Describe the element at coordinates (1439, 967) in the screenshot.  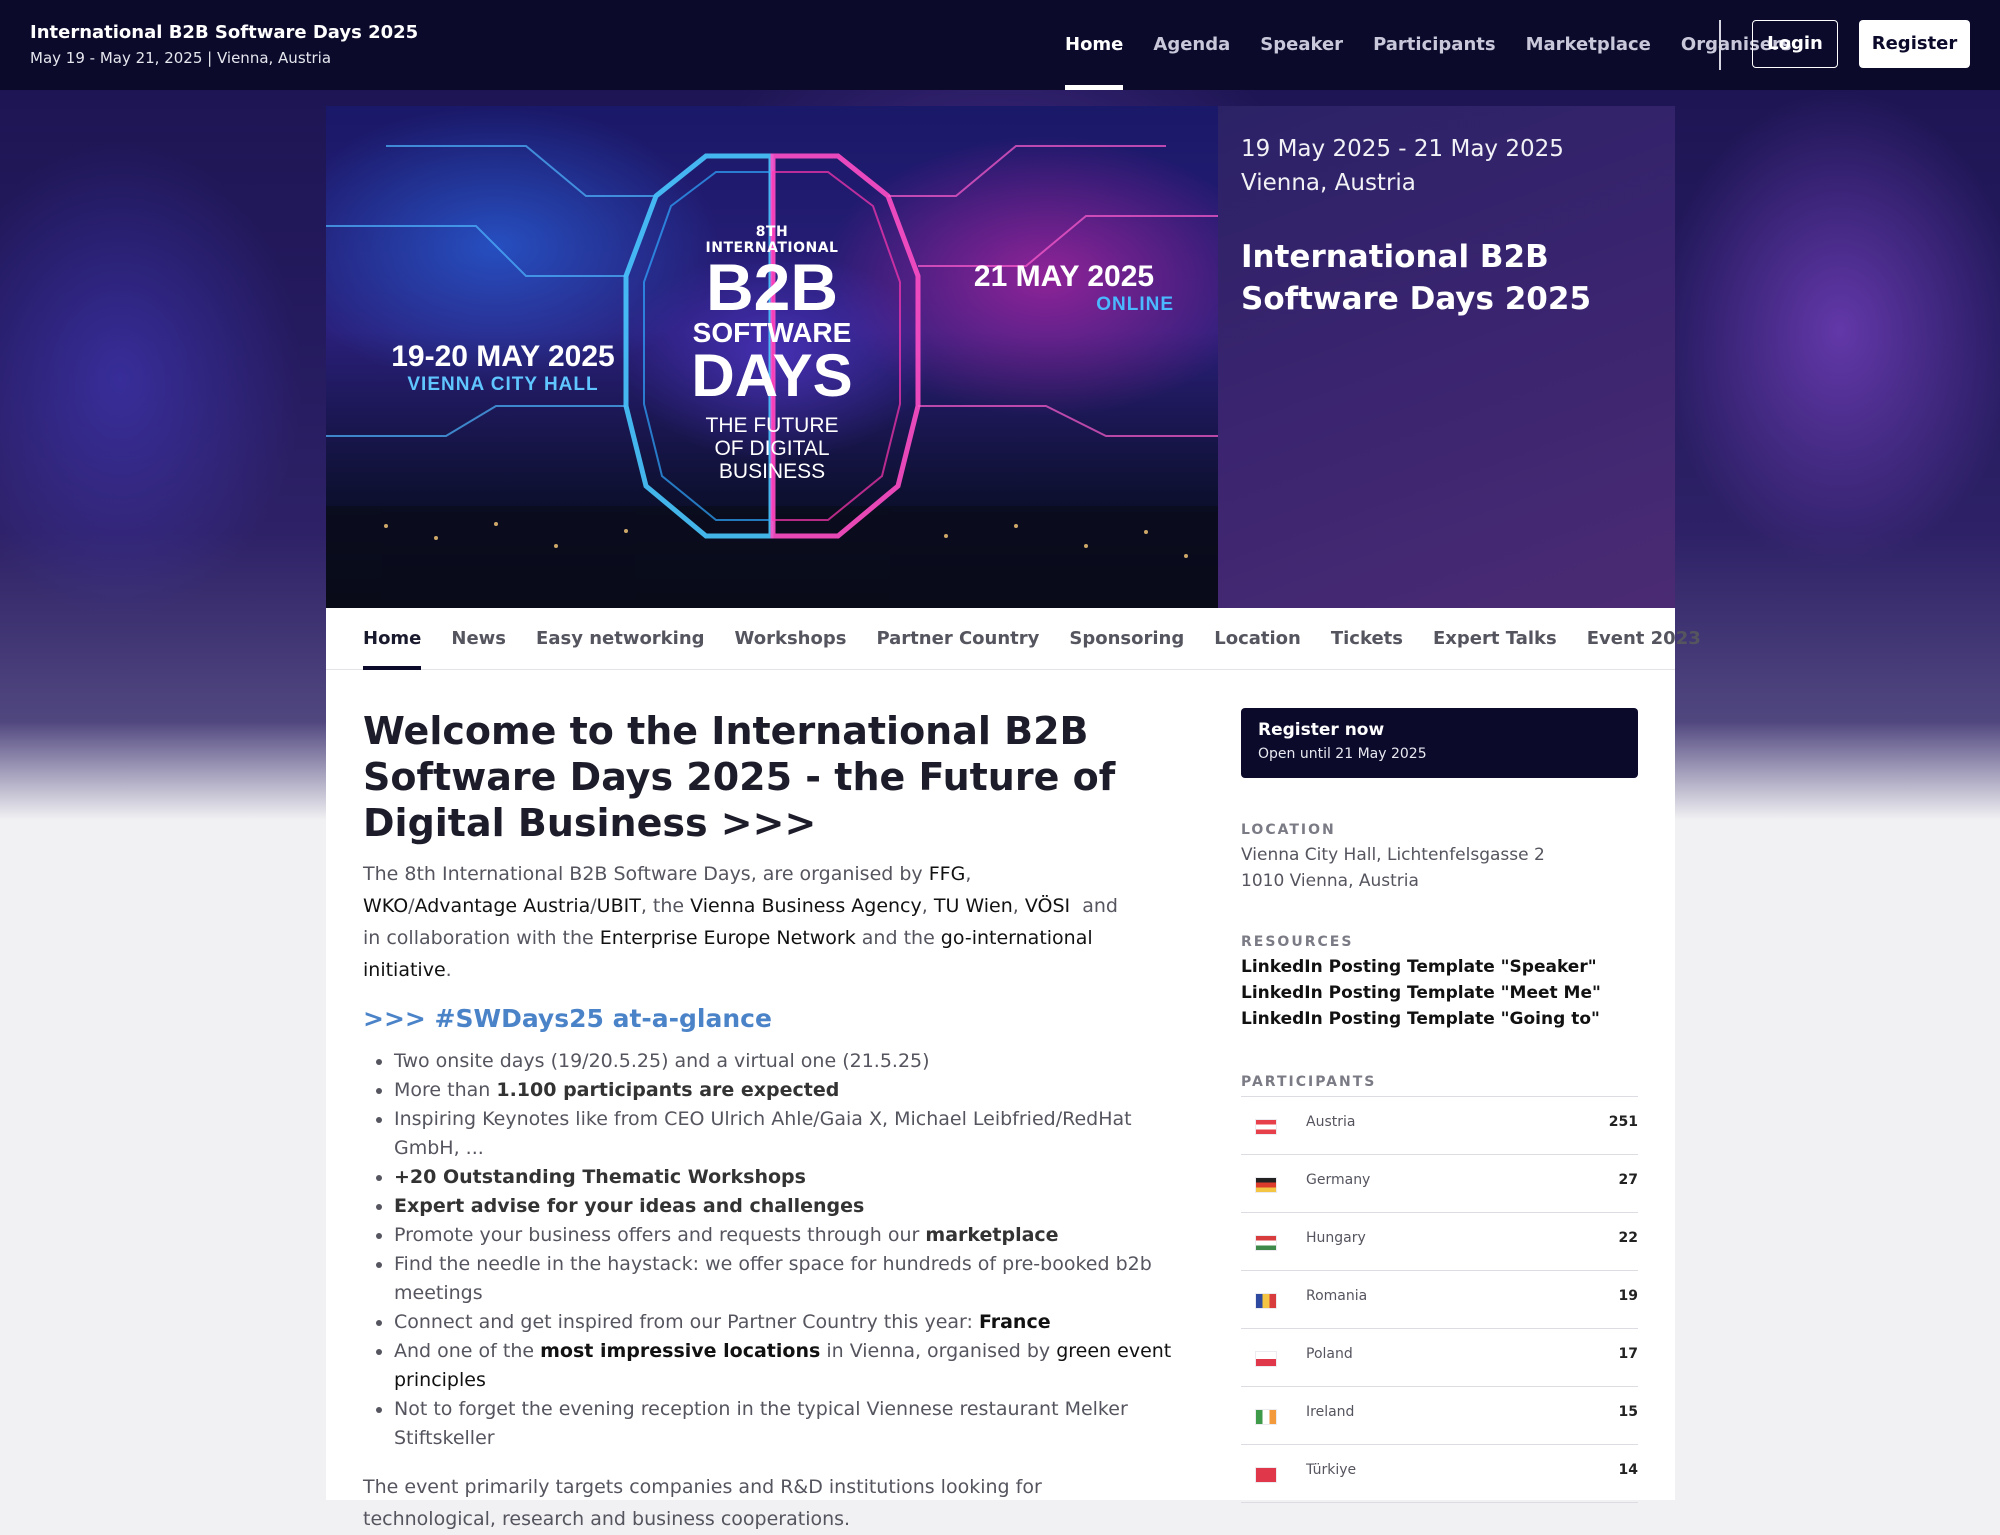
I see `resource-link-speaker: LinkedIn Posting Template "Speaker"` at that location.